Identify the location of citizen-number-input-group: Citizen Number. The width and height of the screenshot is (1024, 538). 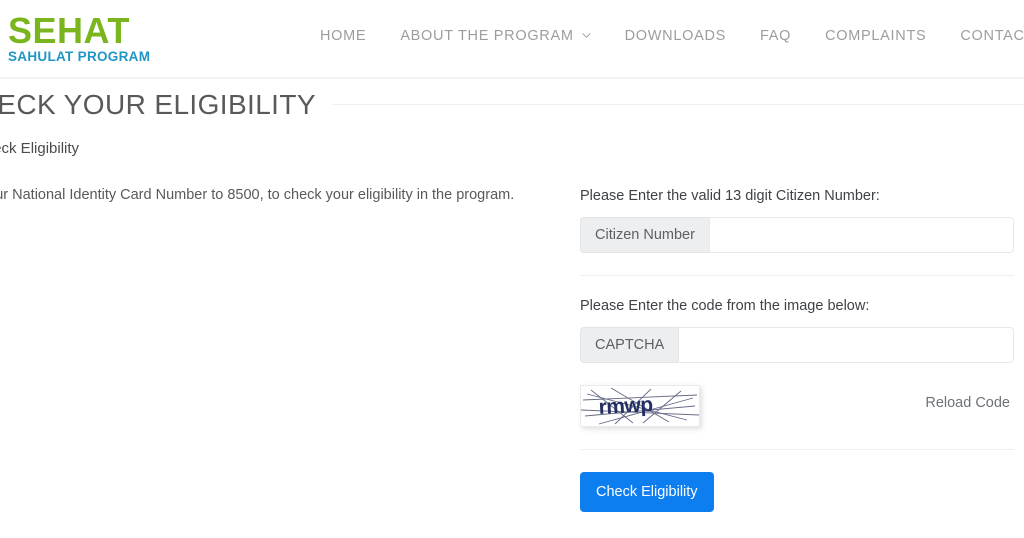
(797, 235).